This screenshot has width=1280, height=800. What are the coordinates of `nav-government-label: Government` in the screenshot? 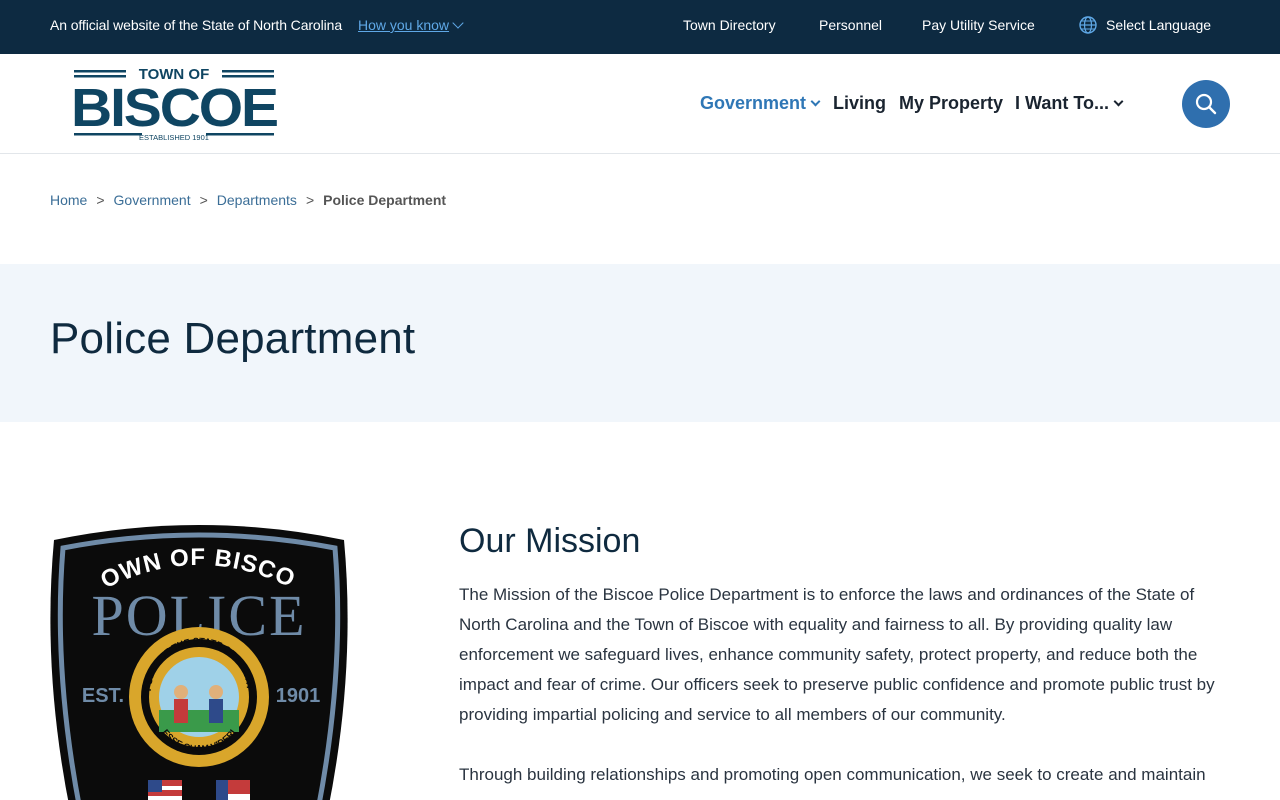 It's located at (753, 103).